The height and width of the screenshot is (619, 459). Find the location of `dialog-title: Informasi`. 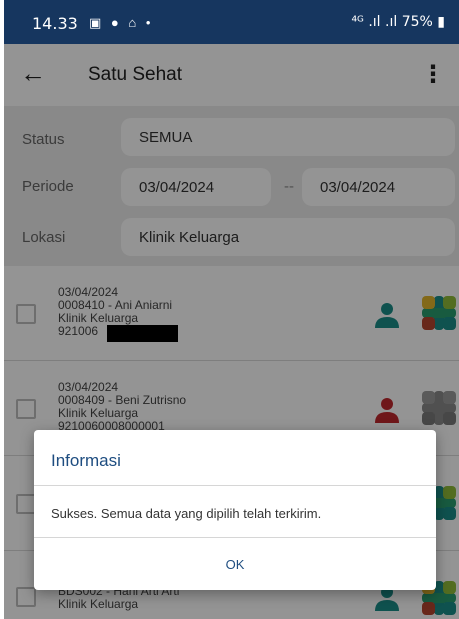

dialog-title: Informasi is located at coordinates (86, 460).